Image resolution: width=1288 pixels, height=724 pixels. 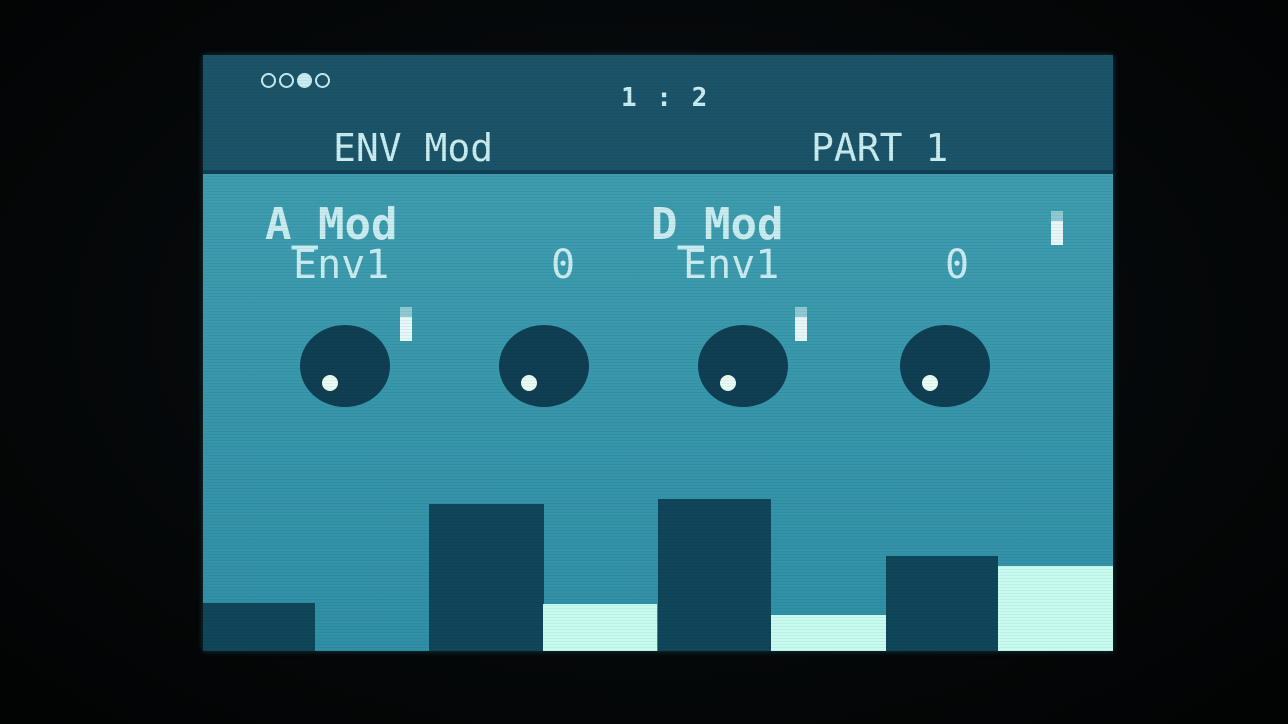 I want to click on knob-2-indicator, so click(x=529, y=383).